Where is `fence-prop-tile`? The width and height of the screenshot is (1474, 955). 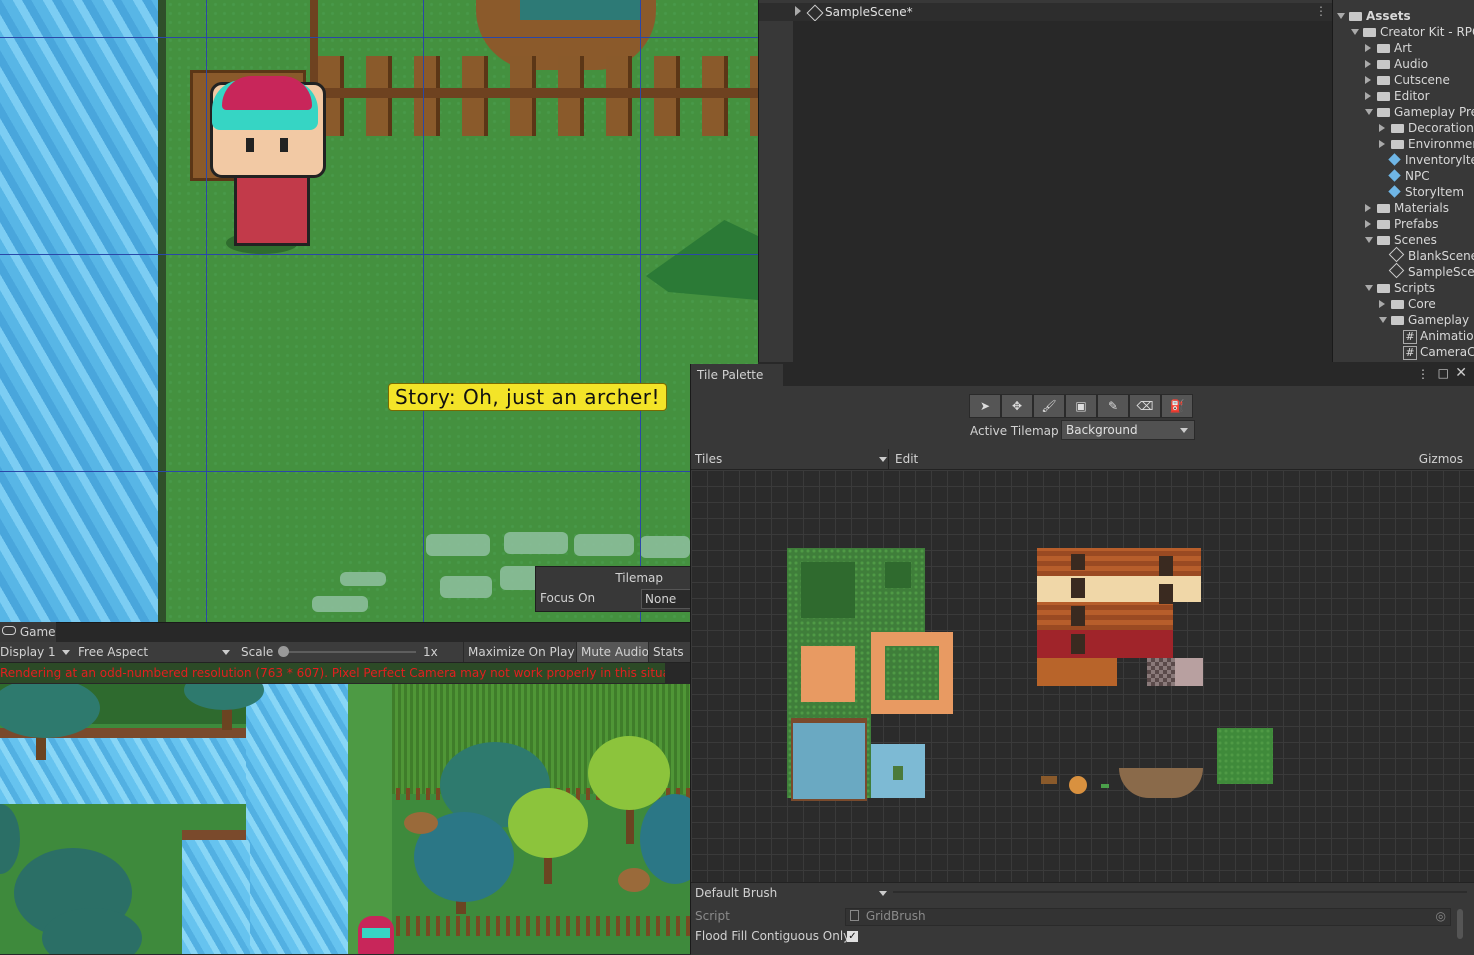
fence-prop-tile is located at coordinates (1049, 780).